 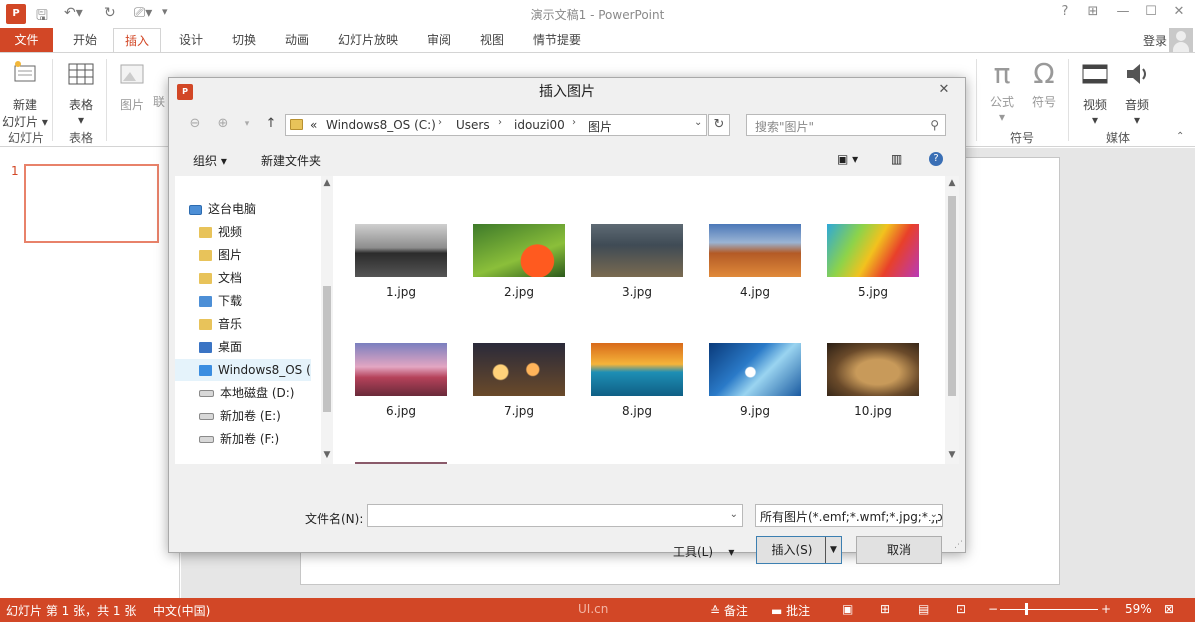 I want to click on tree-scrollbar: ▲ ▼, so click(x=327, y=320).